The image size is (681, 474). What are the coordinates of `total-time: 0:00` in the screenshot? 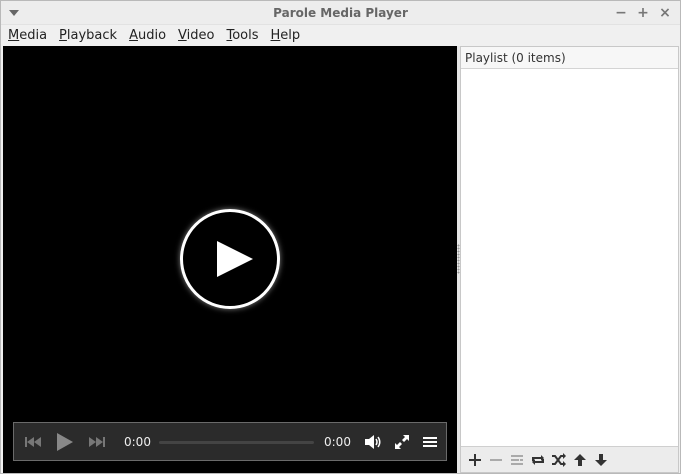 It's located at (337, 442).